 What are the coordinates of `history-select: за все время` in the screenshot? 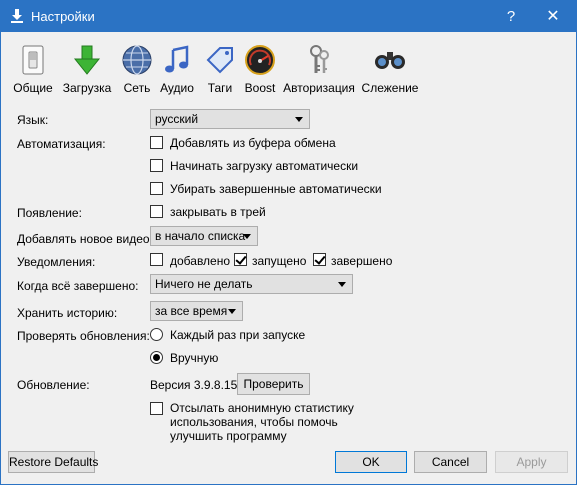 It's located at (196, 311).